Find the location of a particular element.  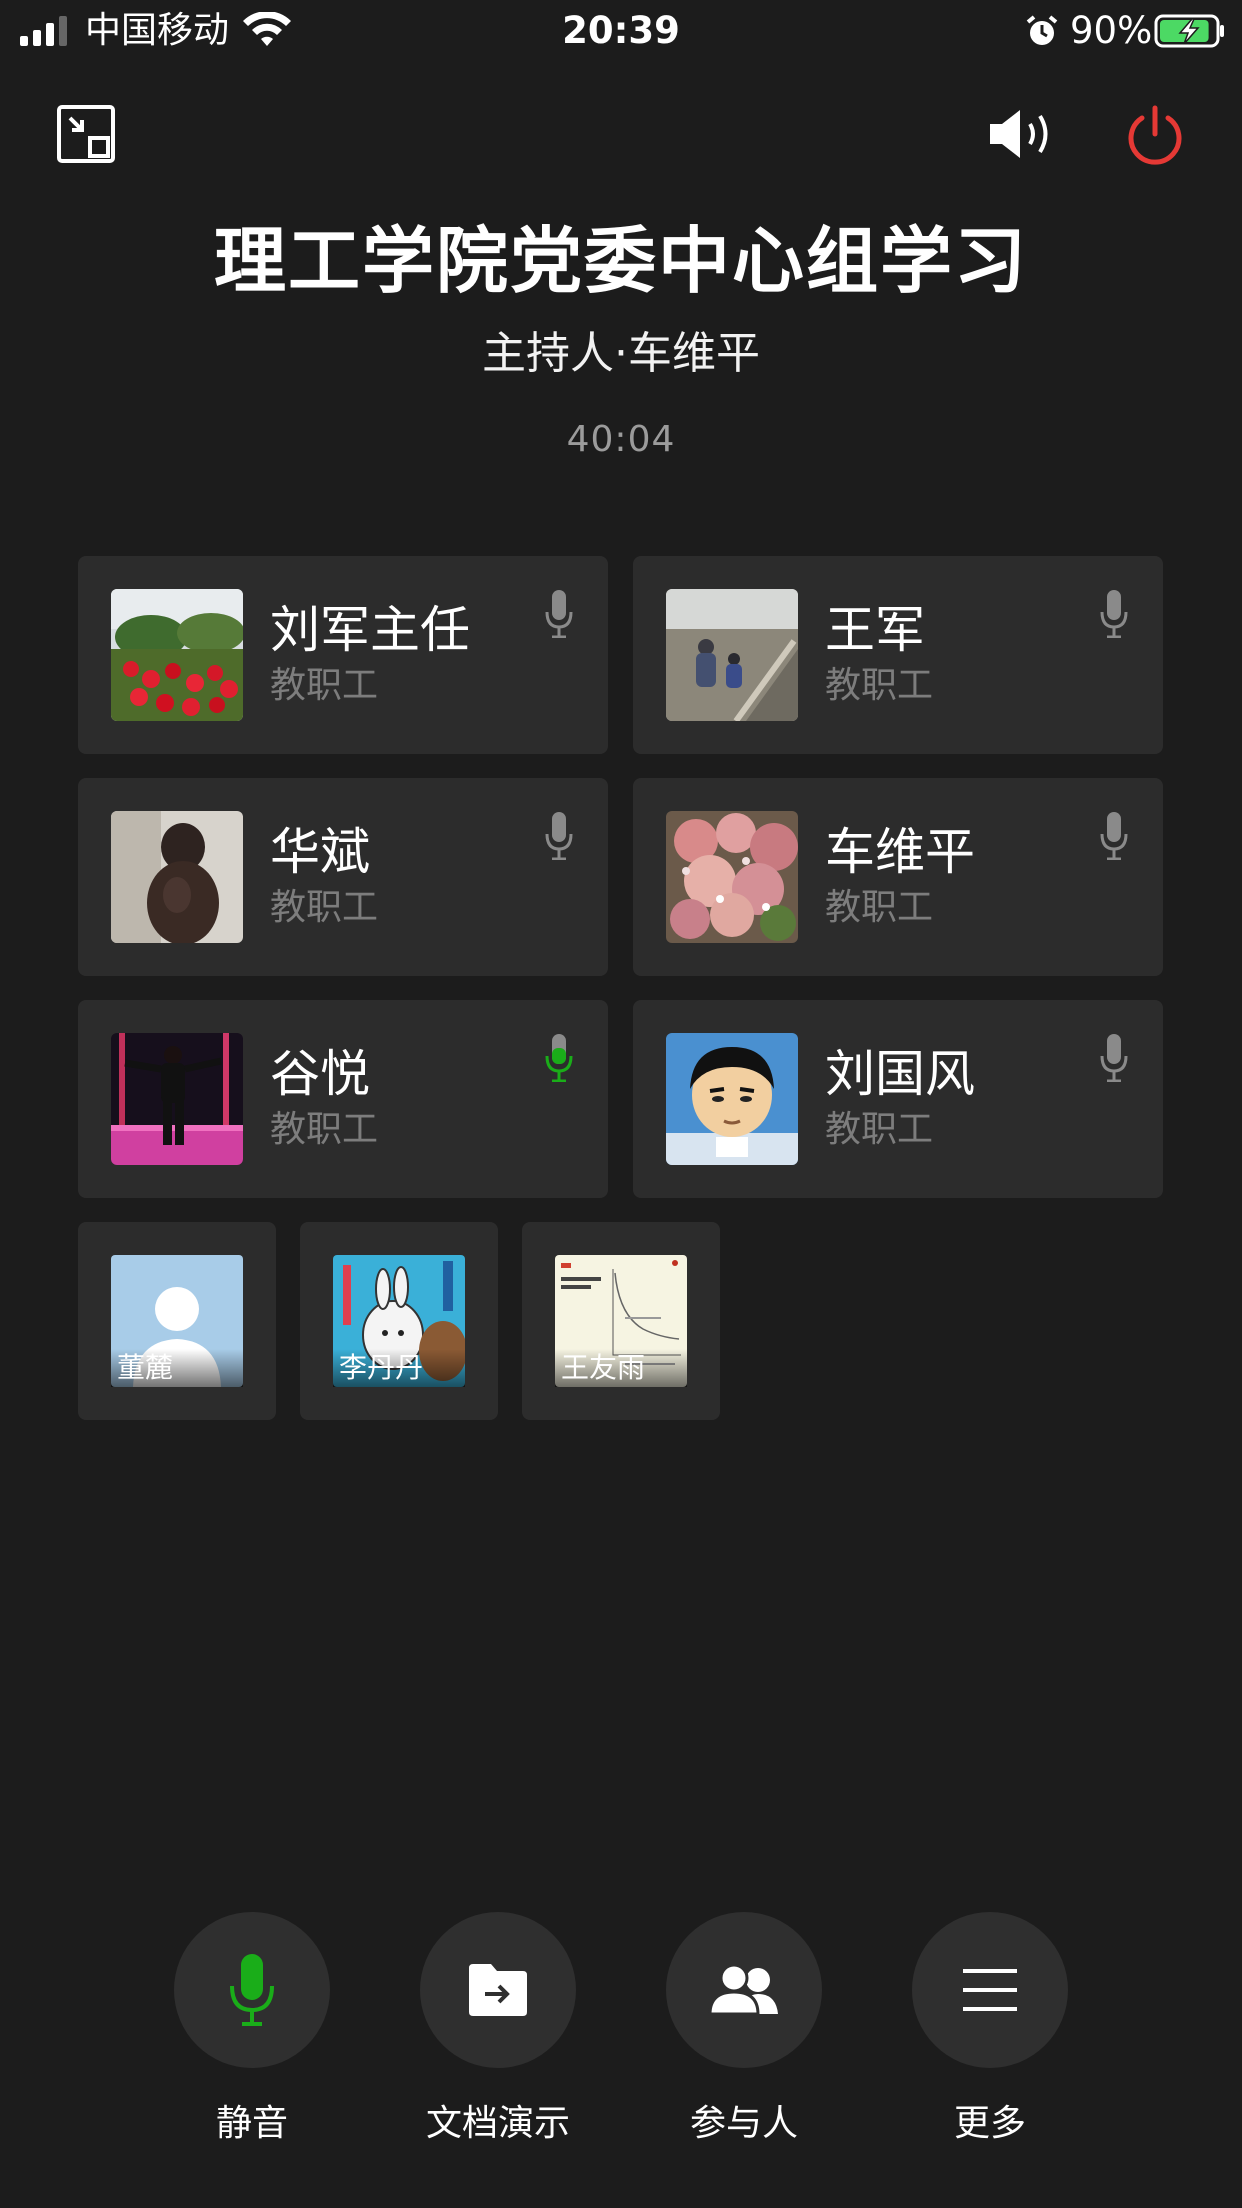

participants-icon is located at coordinates (743, 1990).